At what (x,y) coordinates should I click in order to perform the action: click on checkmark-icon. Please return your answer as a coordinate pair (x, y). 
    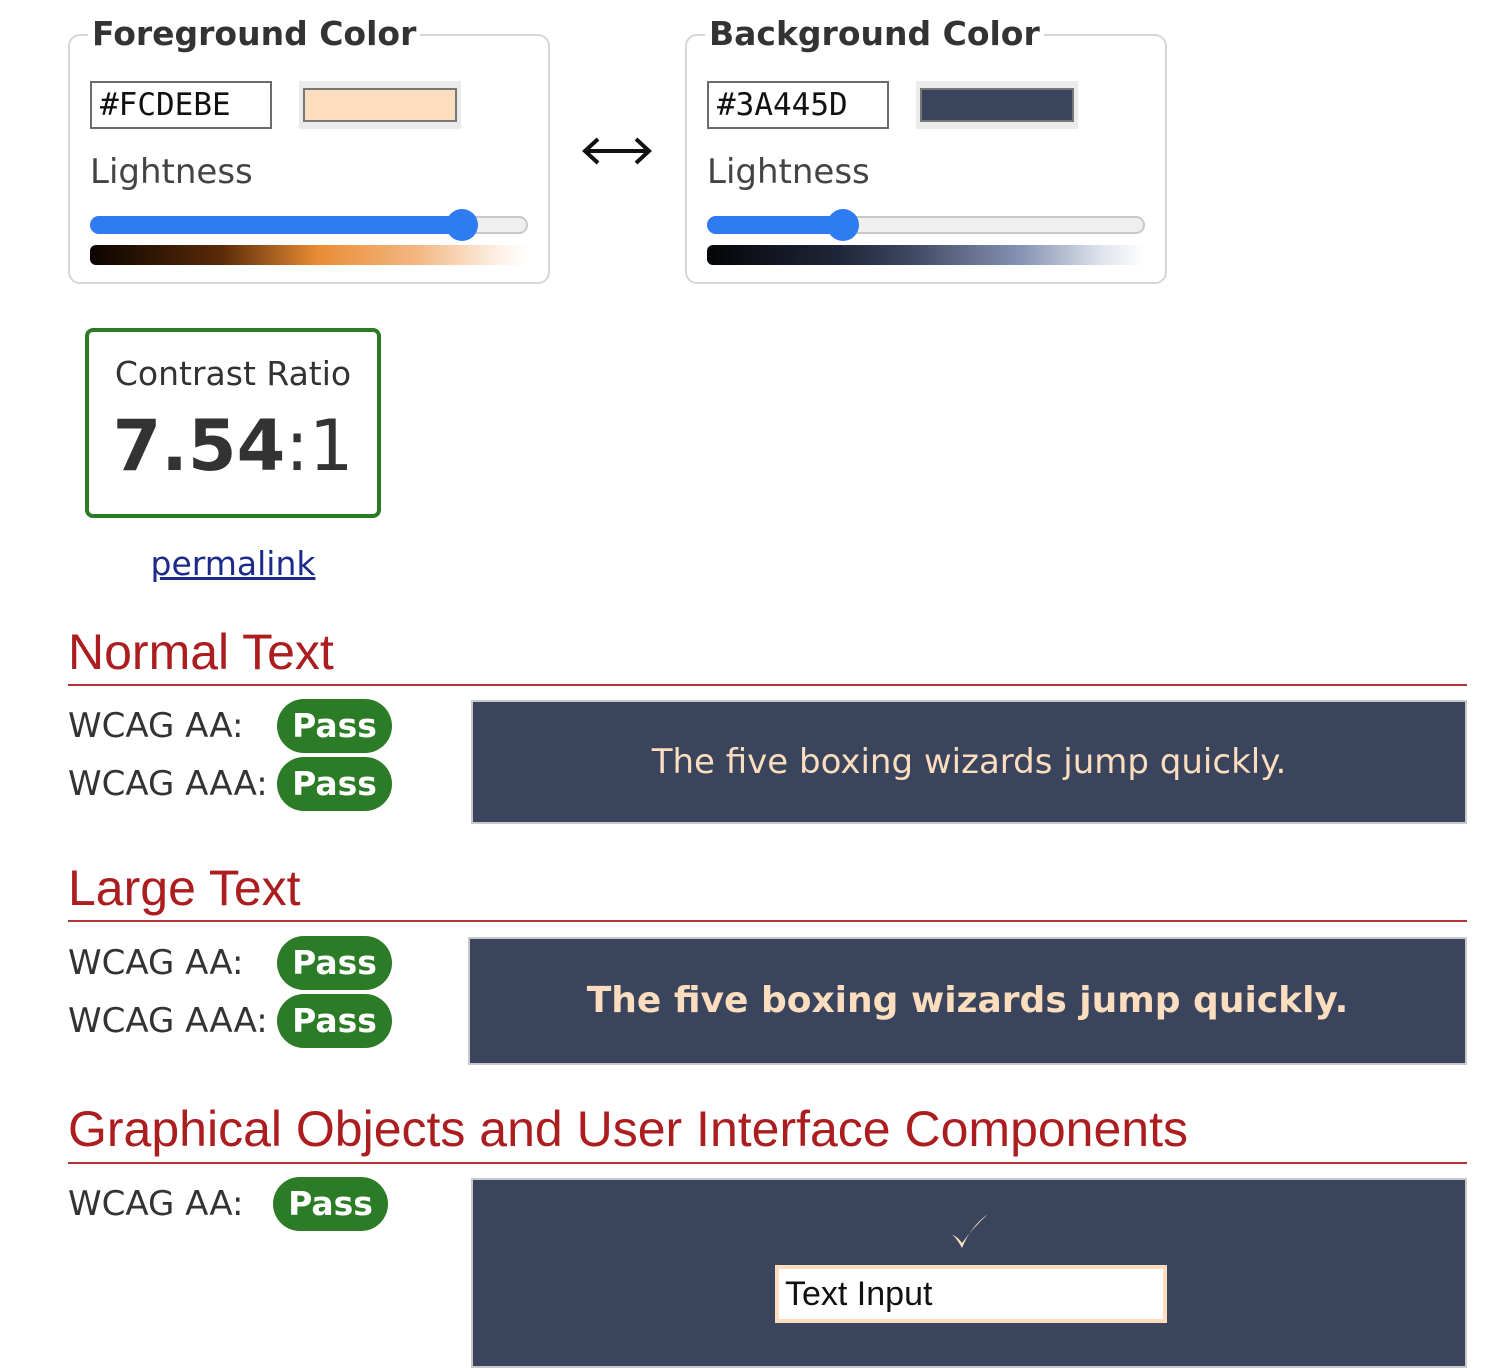
    Looking at the image, I should click on (969, 1231).